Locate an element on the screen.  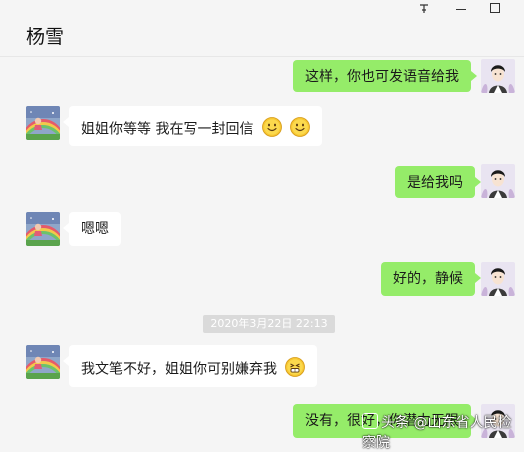
message-bubble-outgoing: 好的，静候 is located at coordinates (431, 279).